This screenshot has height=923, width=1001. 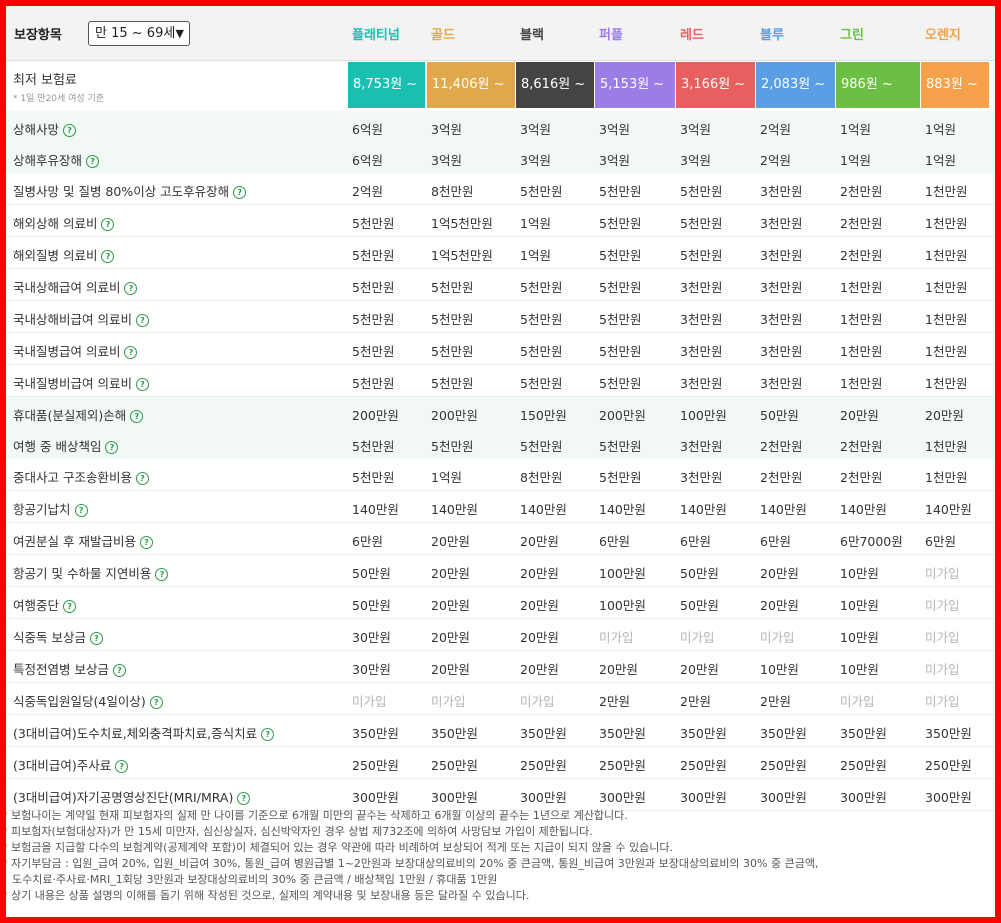 What do you see at coordinates (42, 509) in the screenshot?
I see `coverage-label-text: 항공기납치` at bounding box center [42, 509].